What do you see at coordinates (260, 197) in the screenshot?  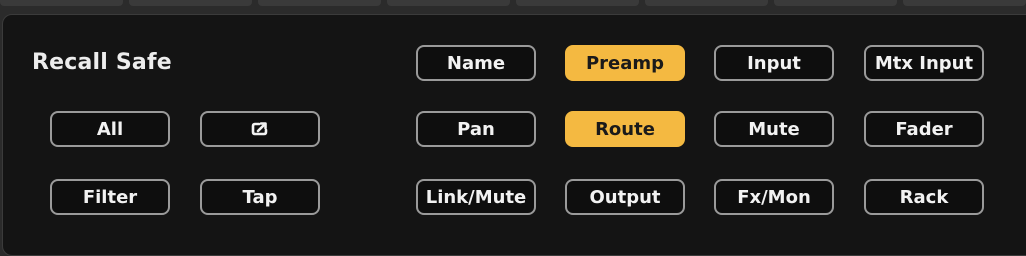 I see `tap-button: Tap` at bounding box center [260, 197].